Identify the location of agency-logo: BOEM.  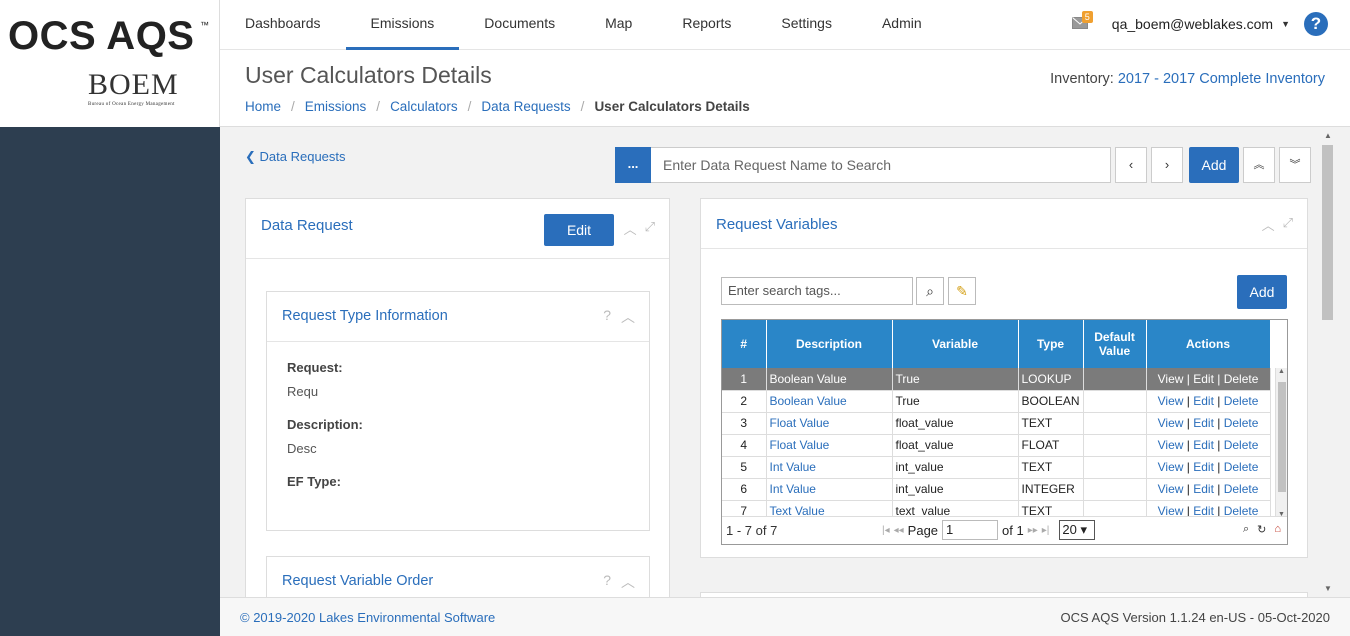
(133, 84).